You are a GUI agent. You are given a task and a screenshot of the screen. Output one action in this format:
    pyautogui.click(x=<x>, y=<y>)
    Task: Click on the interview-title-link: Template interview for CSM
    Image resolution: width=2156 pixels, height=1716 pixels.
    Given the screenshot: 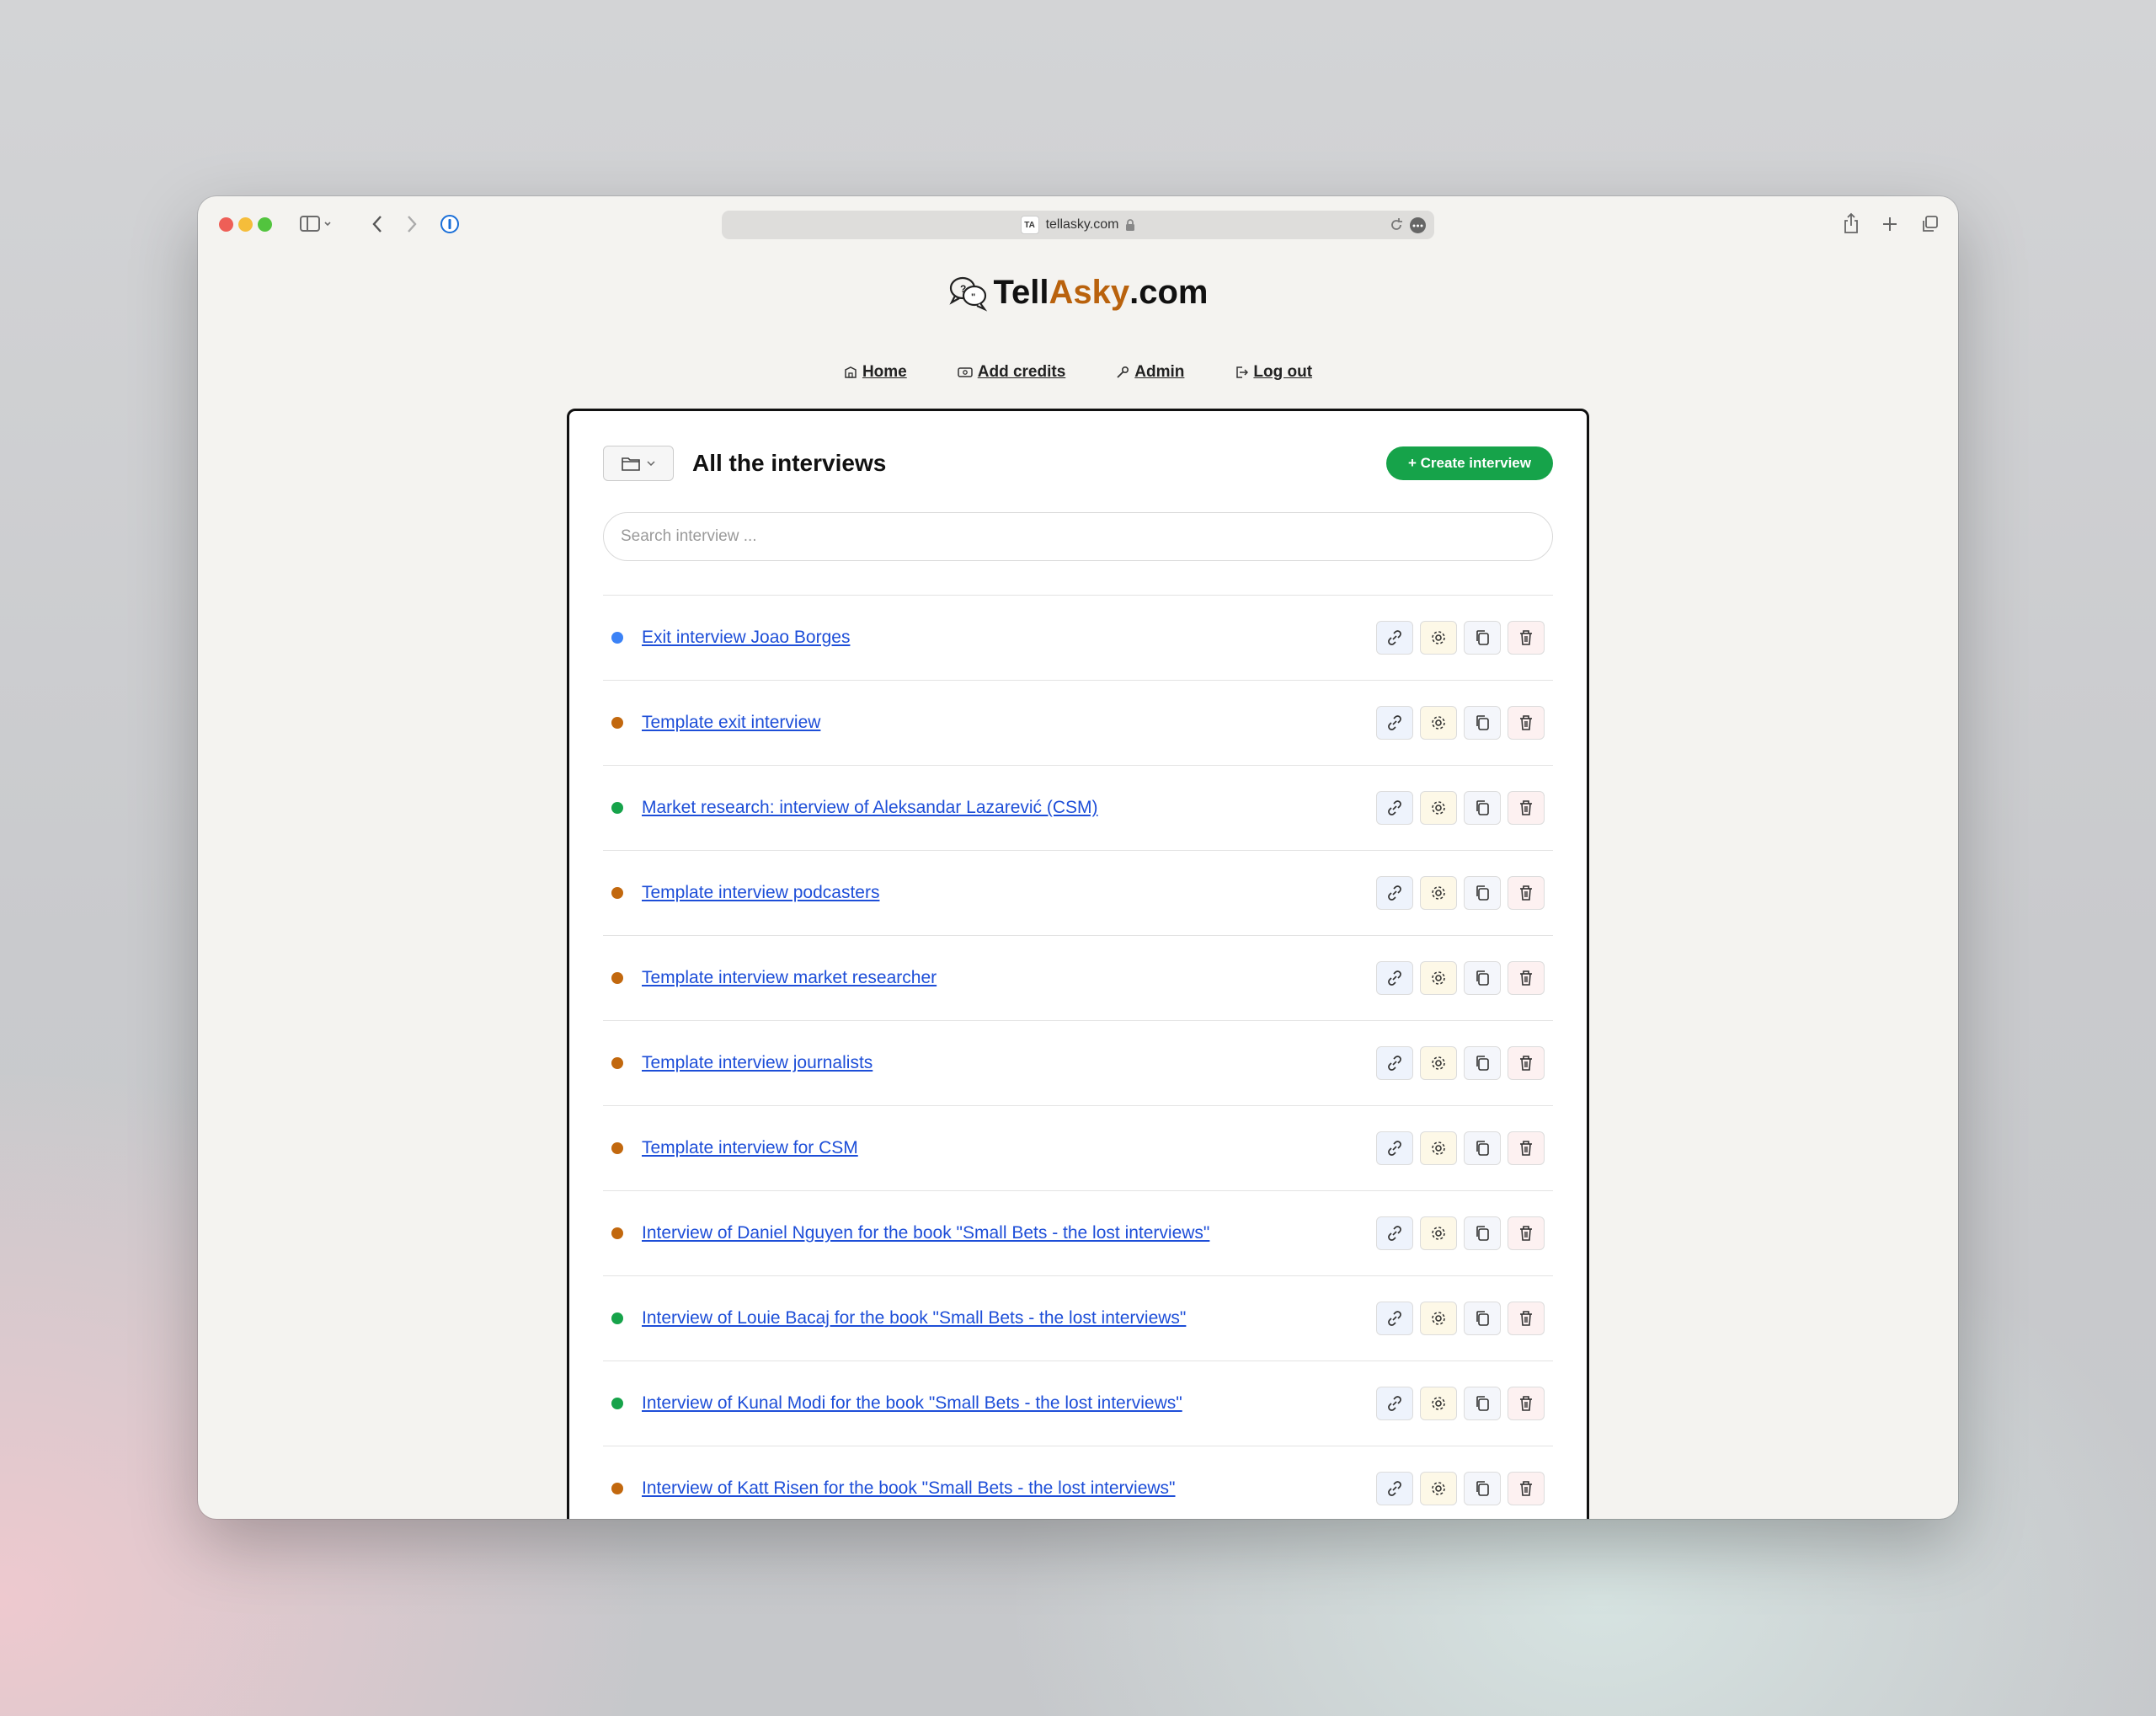 What is the action you would take?
    pyautogui.click(x=750, y=1148)
    